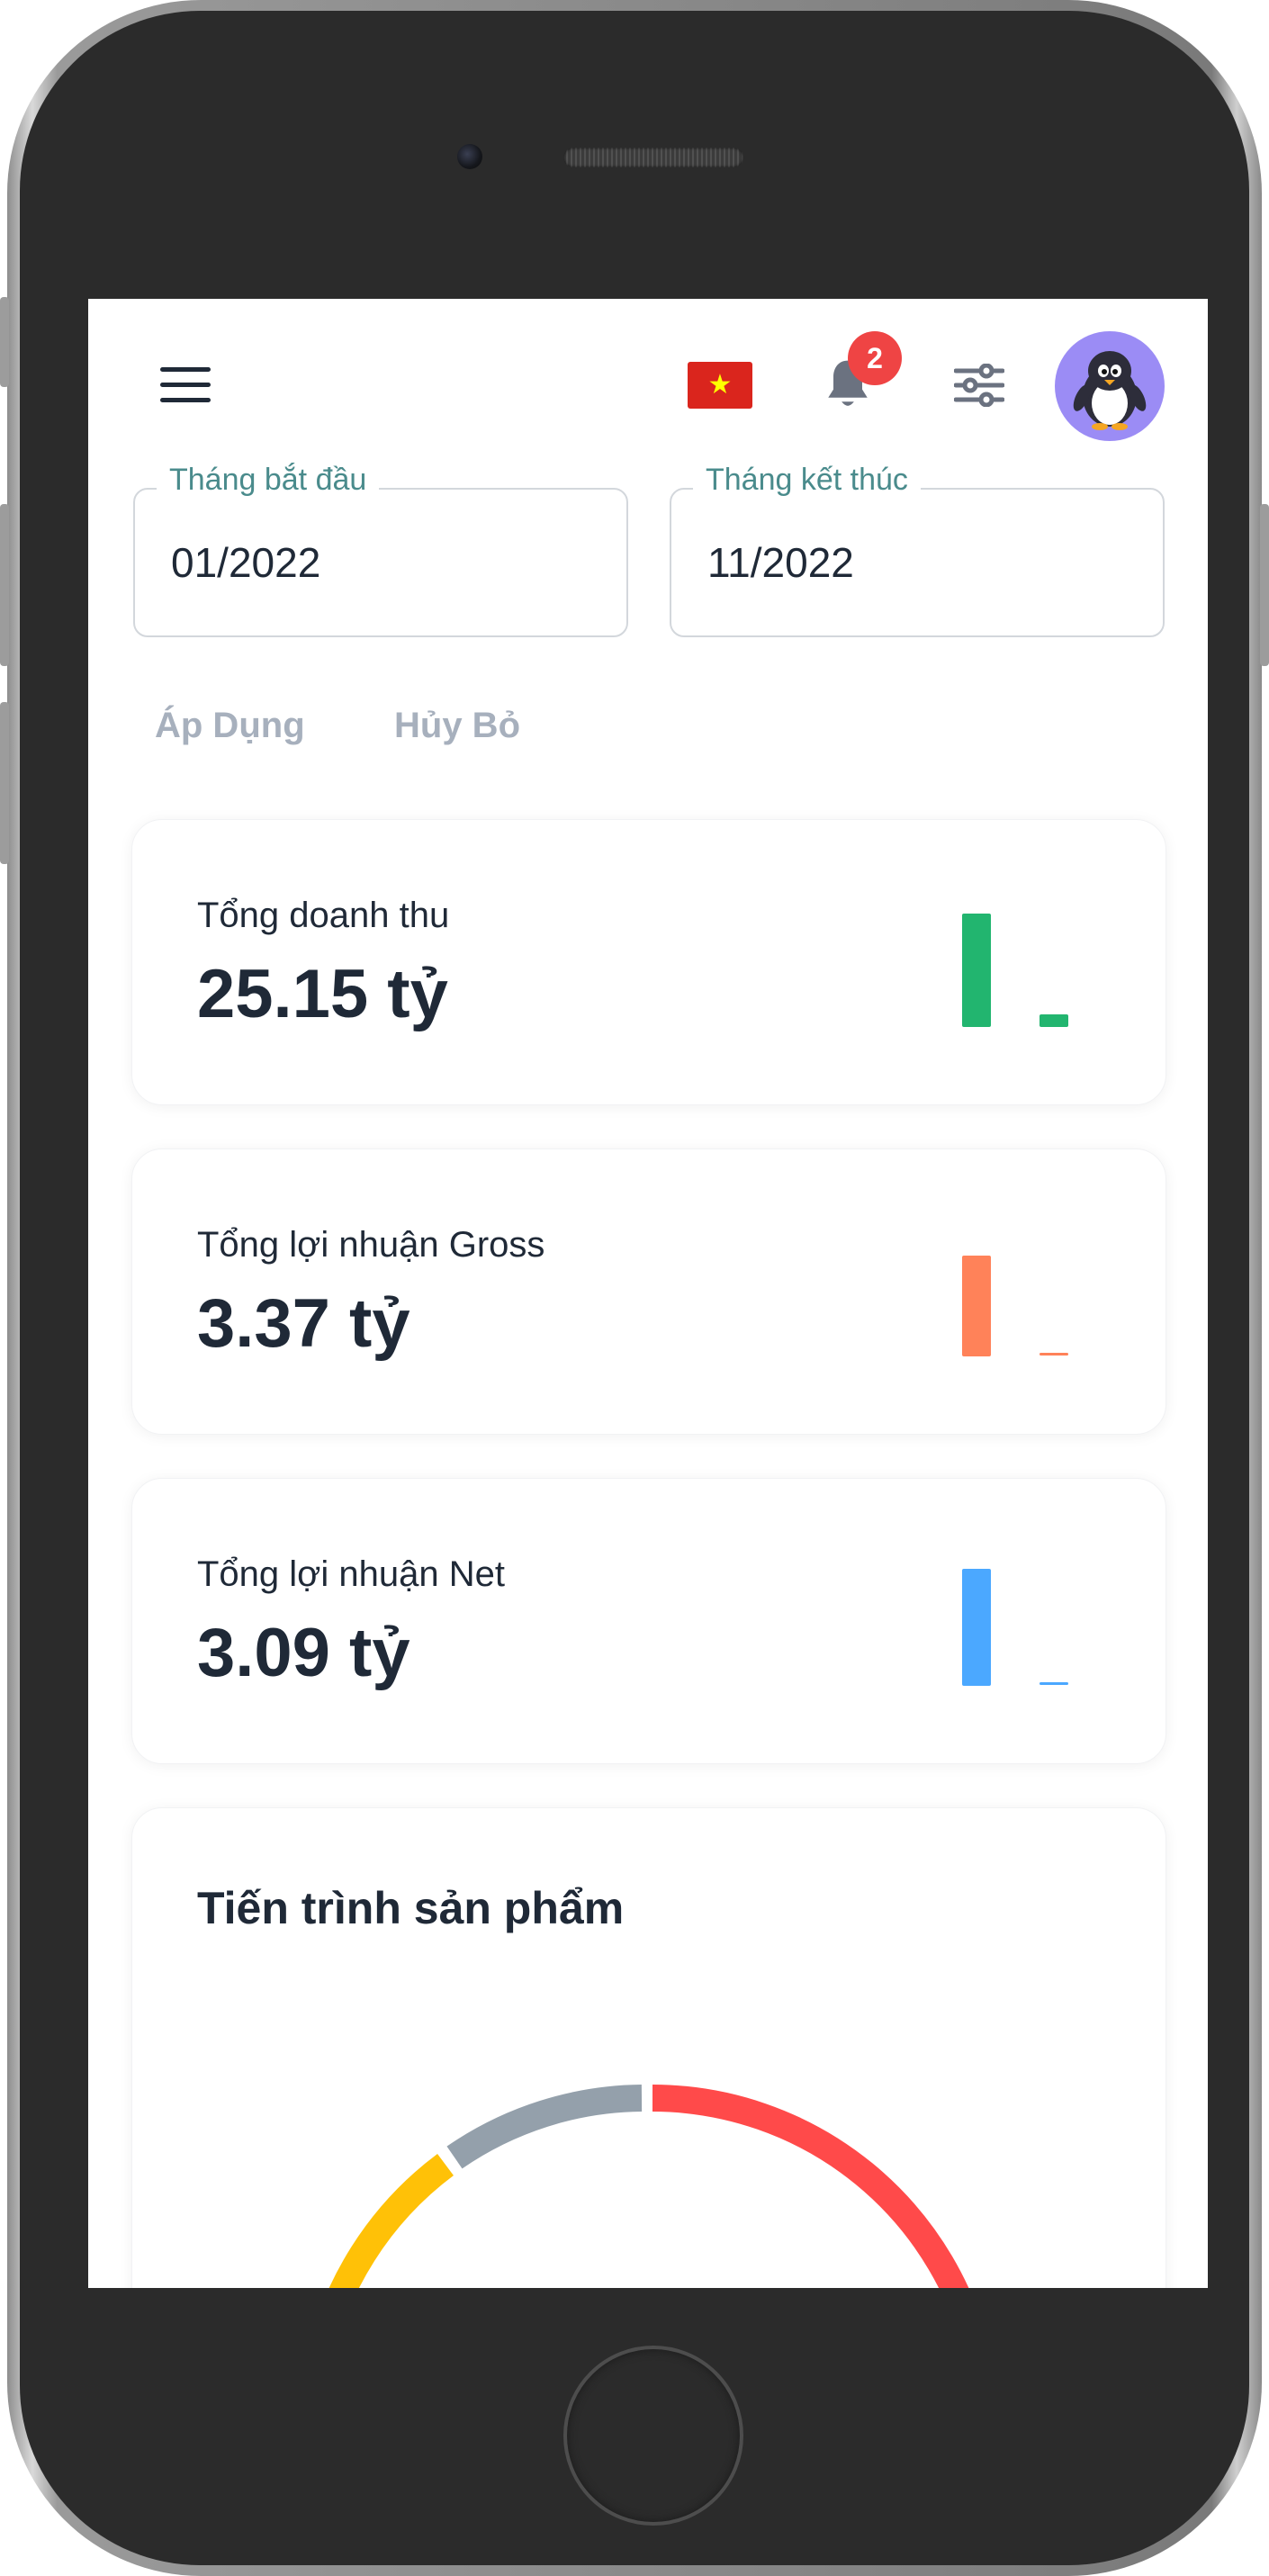 The height and width of the screenshot is (2576, 1269). What do you see at coordinates (4, 783) in the screenshot?
I see `volume-down-button` at bounding box center [4, 783].